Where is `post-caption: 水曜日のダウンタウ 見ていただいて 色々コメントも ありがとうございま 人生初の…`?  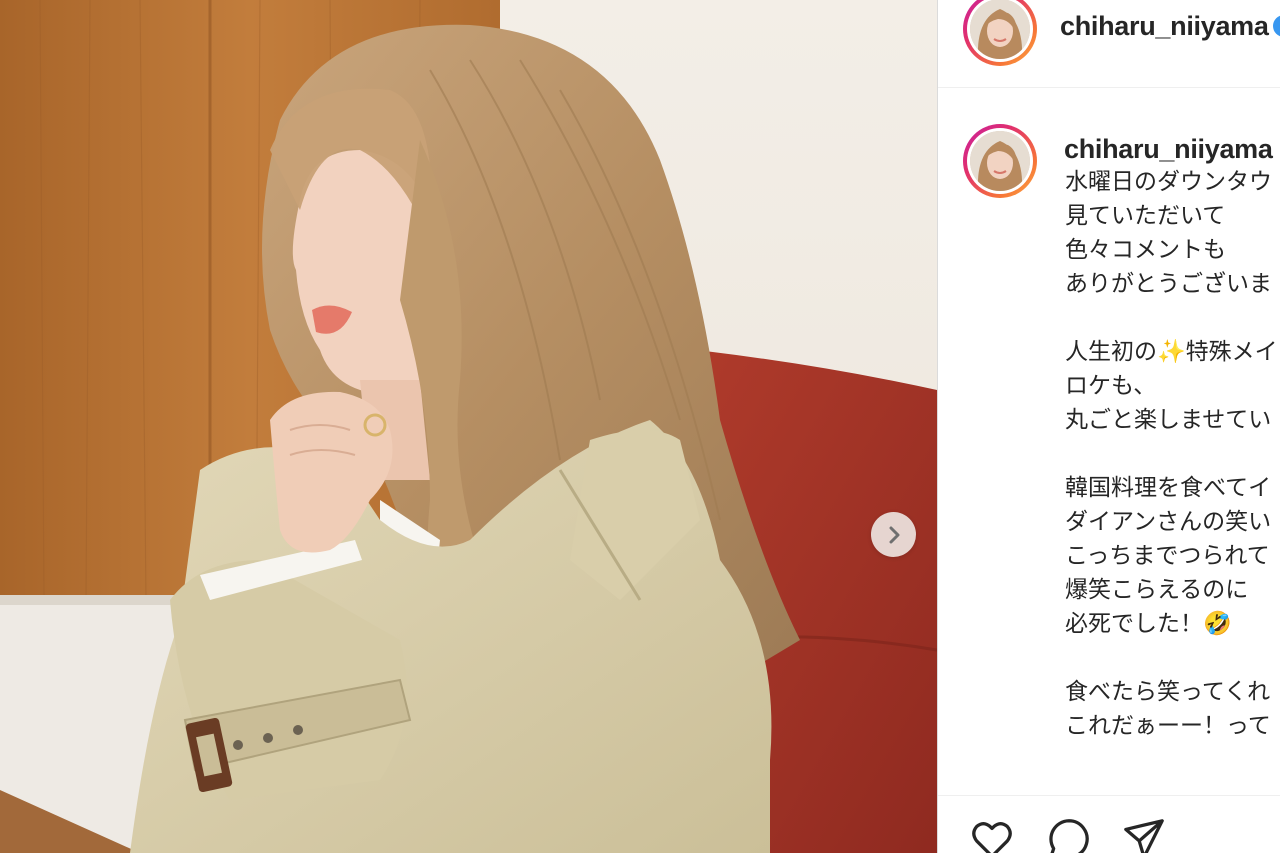 post-caption: 水曜日のダウンタウ 見ていただいて 色々コメントも ありがとうございま 人生初の… is located at coordinates (1172, 454).